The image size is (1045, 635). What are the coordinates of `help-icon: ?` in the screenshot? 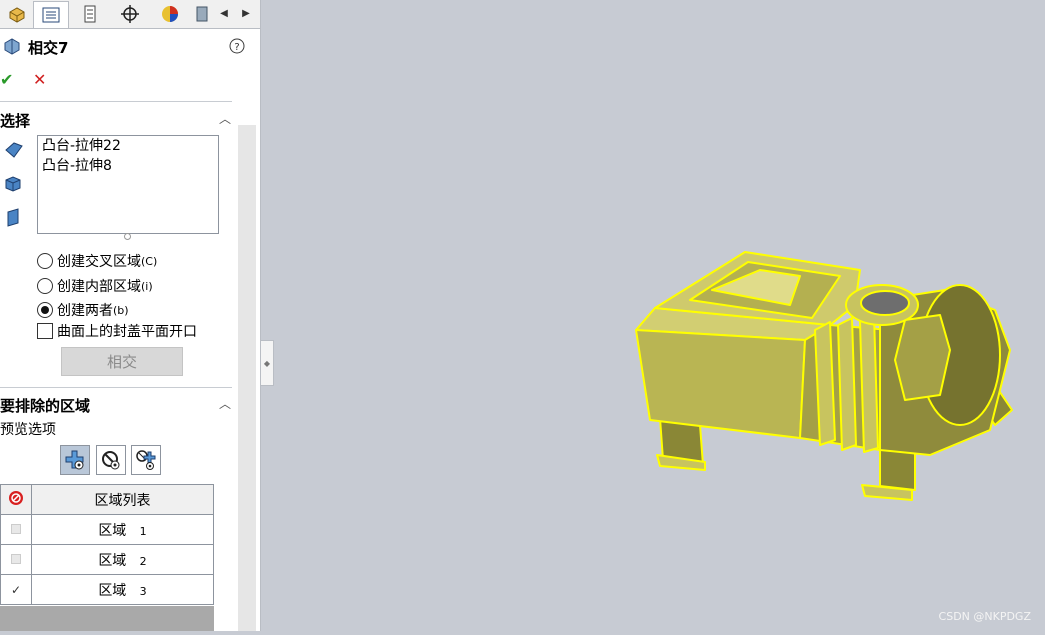 It's located at (237, 46).